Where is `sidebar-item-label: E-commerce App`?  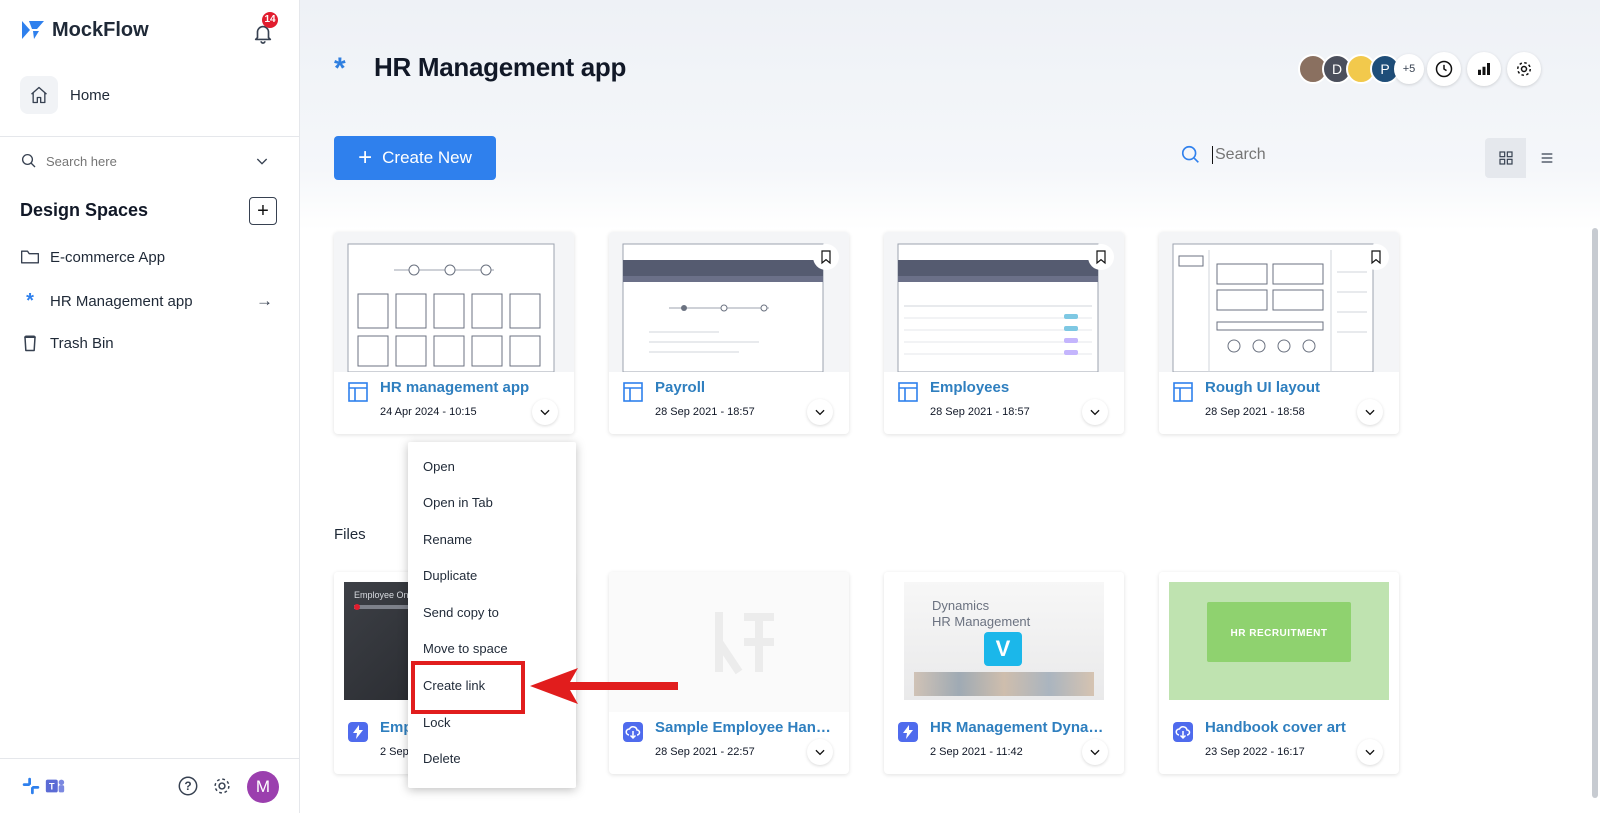 sidebar-item-label: E-commerce App is located at coordinates (108, 257).